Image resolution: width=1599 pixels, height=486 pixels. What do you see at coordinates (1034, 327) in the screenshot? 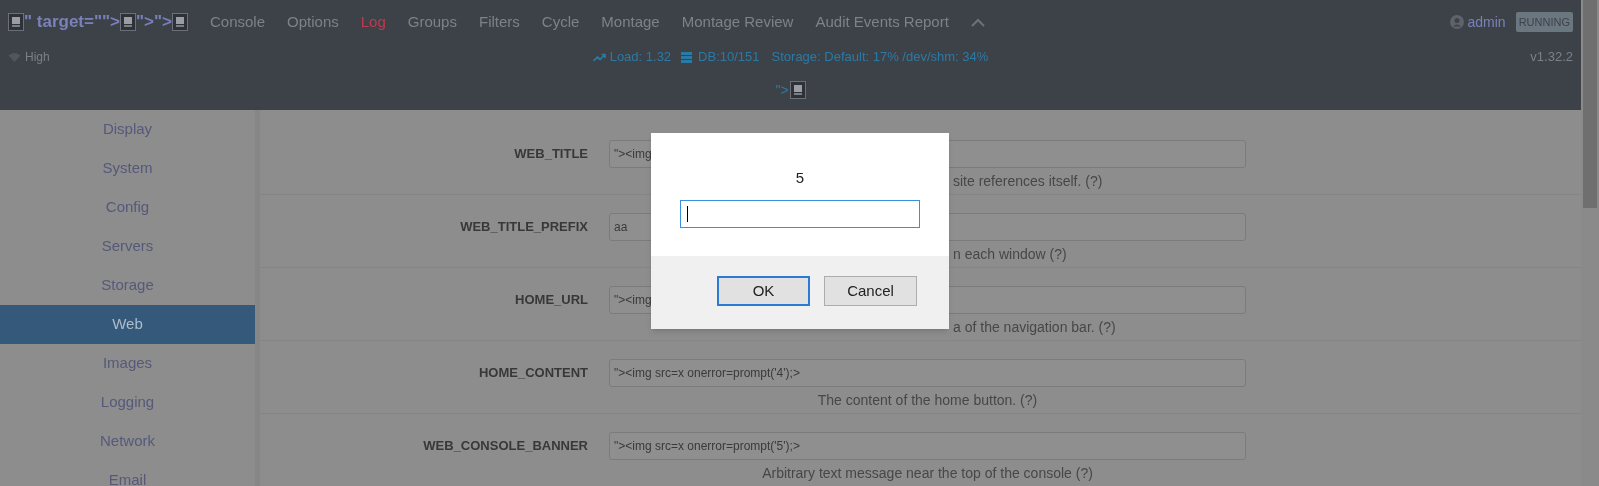
I see `setting-description: a of the navigation bar. (?)` at bounding box center [1034, 327].